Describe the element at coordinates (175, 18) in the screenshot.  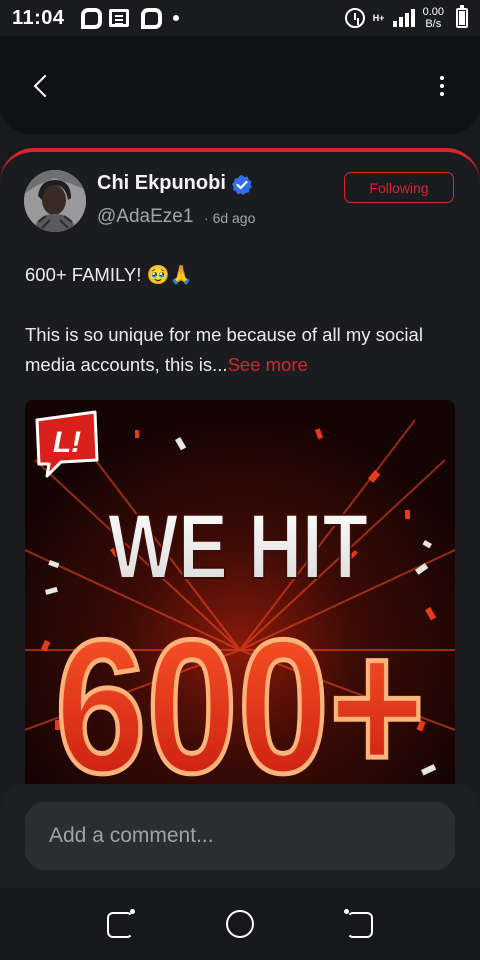
I see `dot-icon` at that location.